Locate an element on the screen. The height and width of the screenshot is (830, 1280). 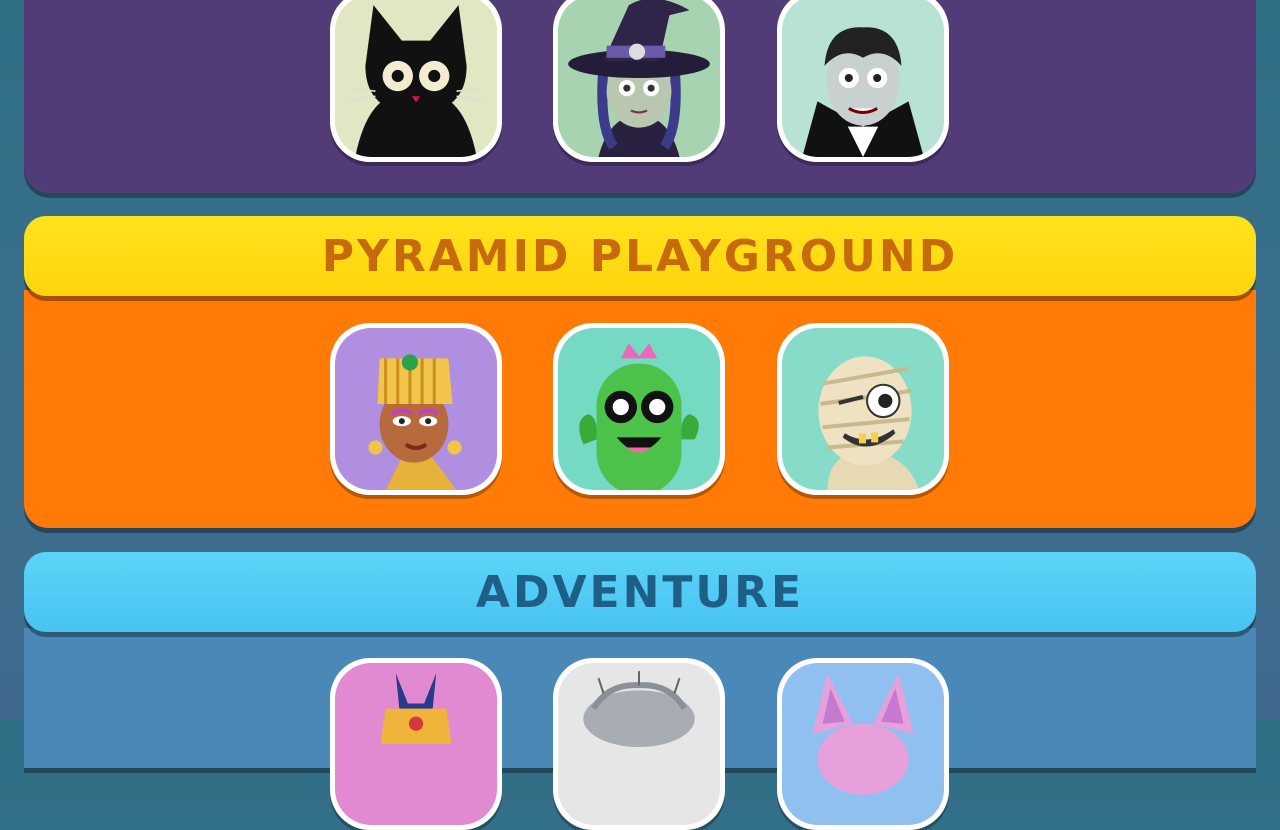
character-anubis is located at coordinates (416, 744).